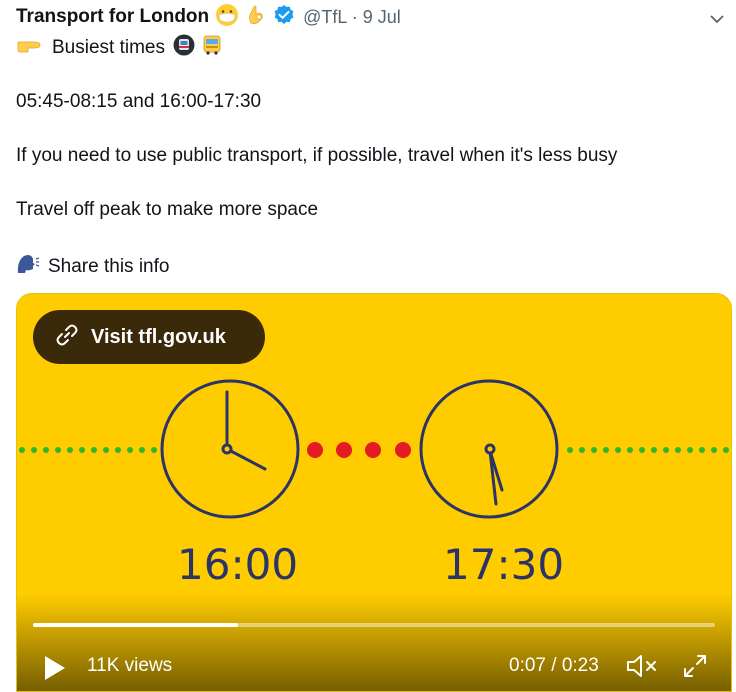 This screenshot has height=692, width=736. I want to click on handle-and-date: @TfL · 9 Jul, so click(352, 17).